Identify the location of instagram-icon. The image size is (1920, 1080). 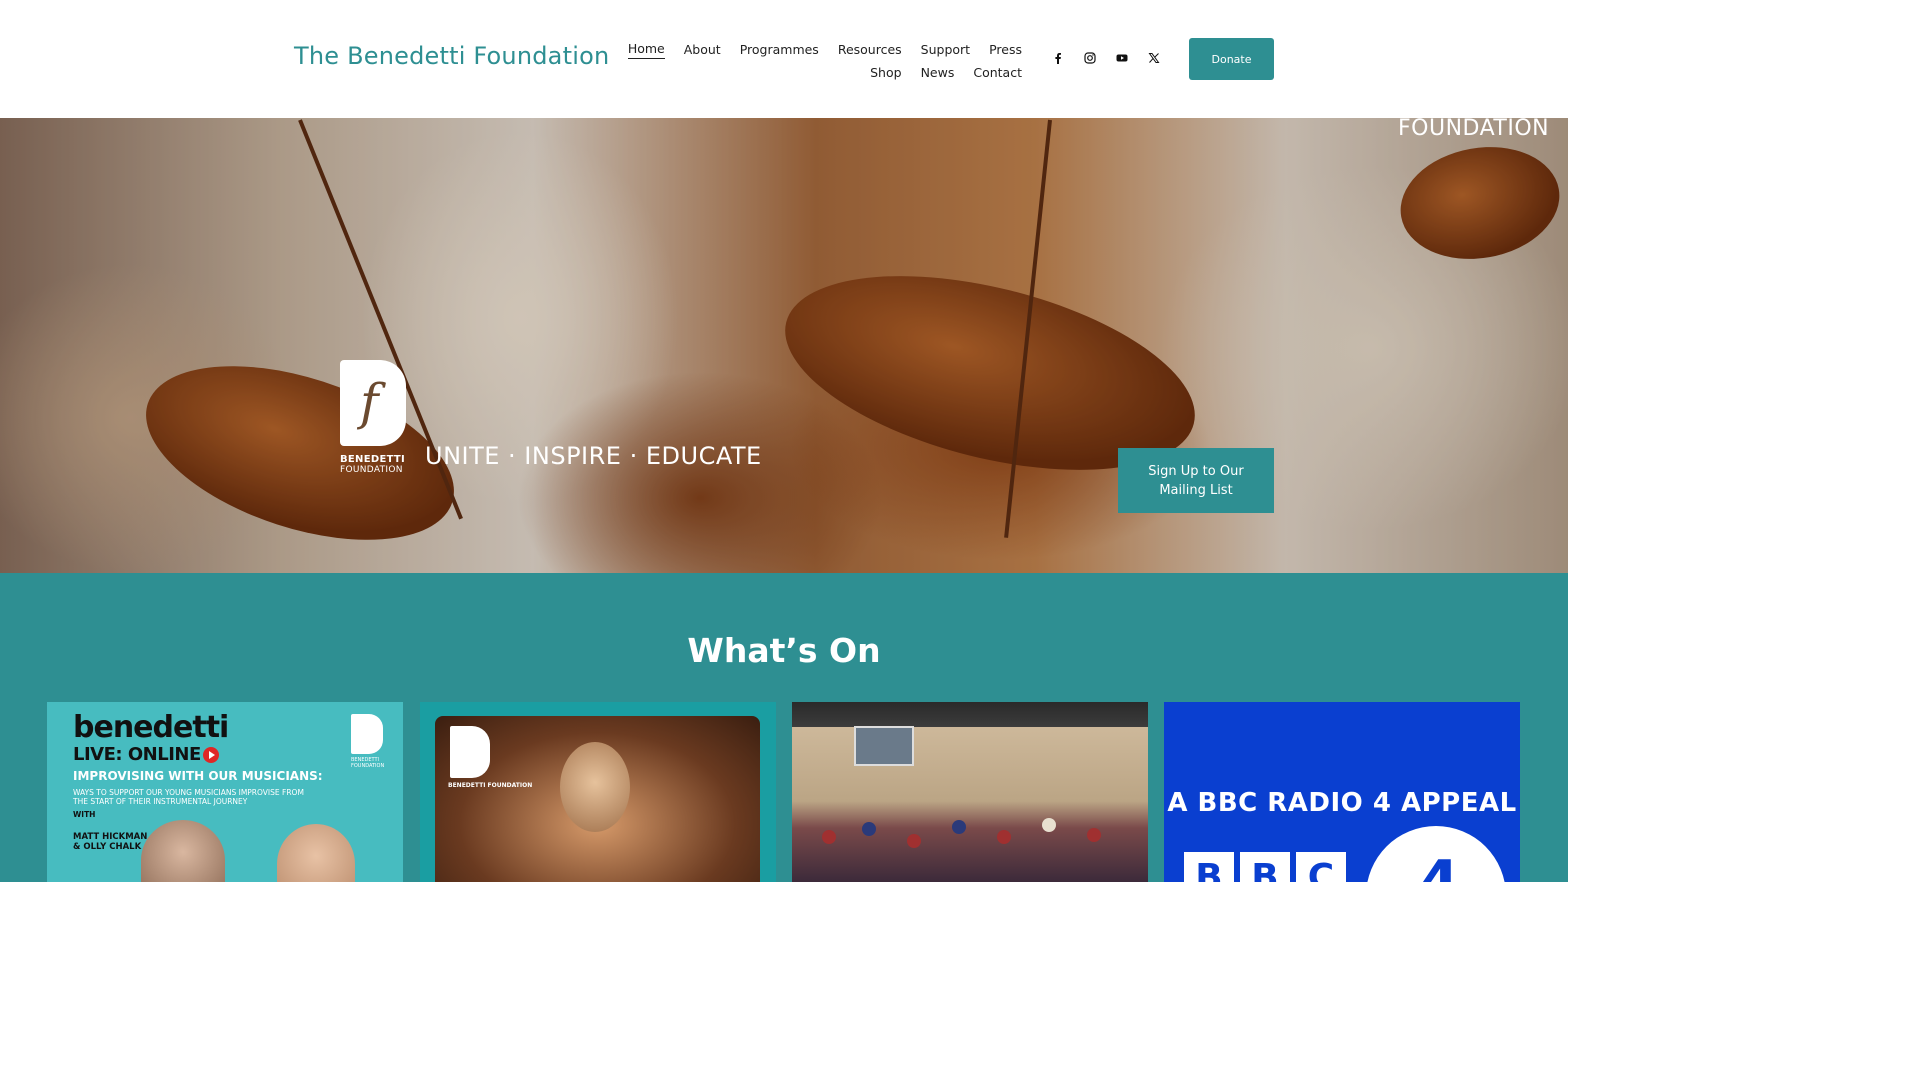
(1090, 58).